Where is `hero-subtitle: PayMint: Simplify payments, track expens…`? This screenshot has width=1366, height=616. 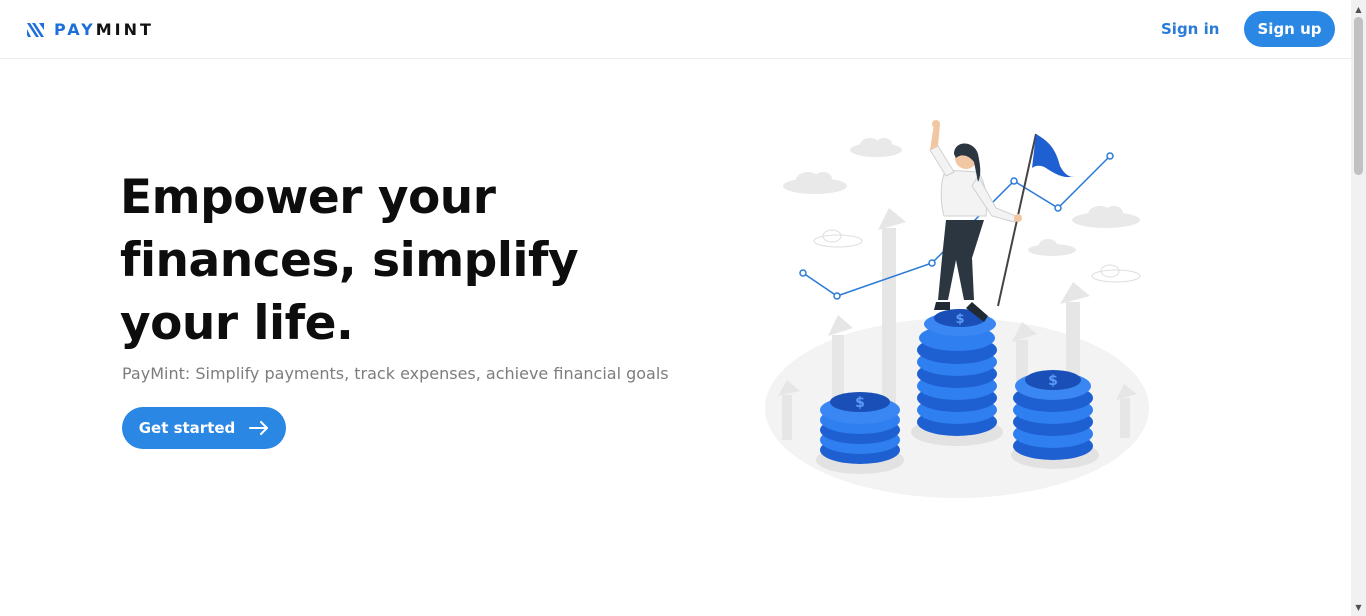
hero-subtitle: PayMint: Simplify payments, track expens… is located at coordinates (395, 373).